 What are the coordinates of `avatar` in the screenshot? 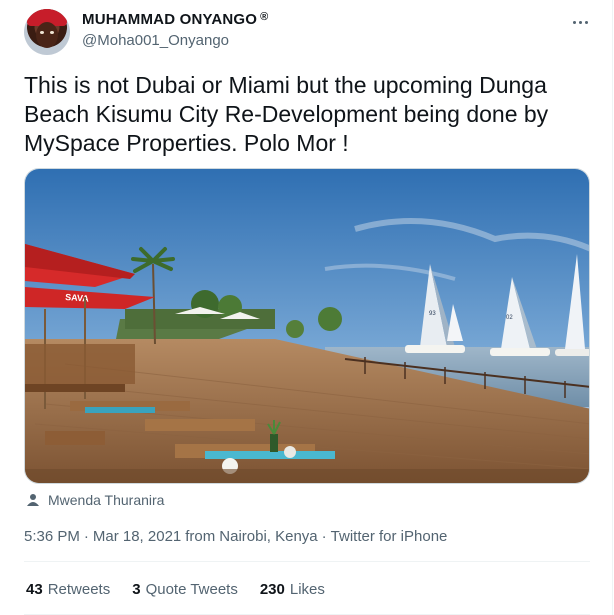 It's located at (47, 32).